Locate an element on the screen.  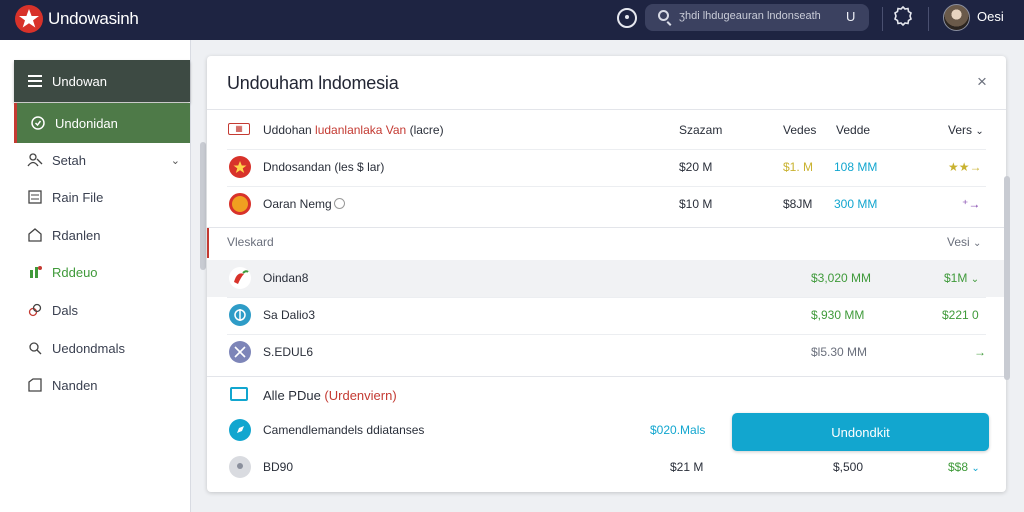
section-header: Alle PDue (Urdenviern) is located at coordinates (606, 395).